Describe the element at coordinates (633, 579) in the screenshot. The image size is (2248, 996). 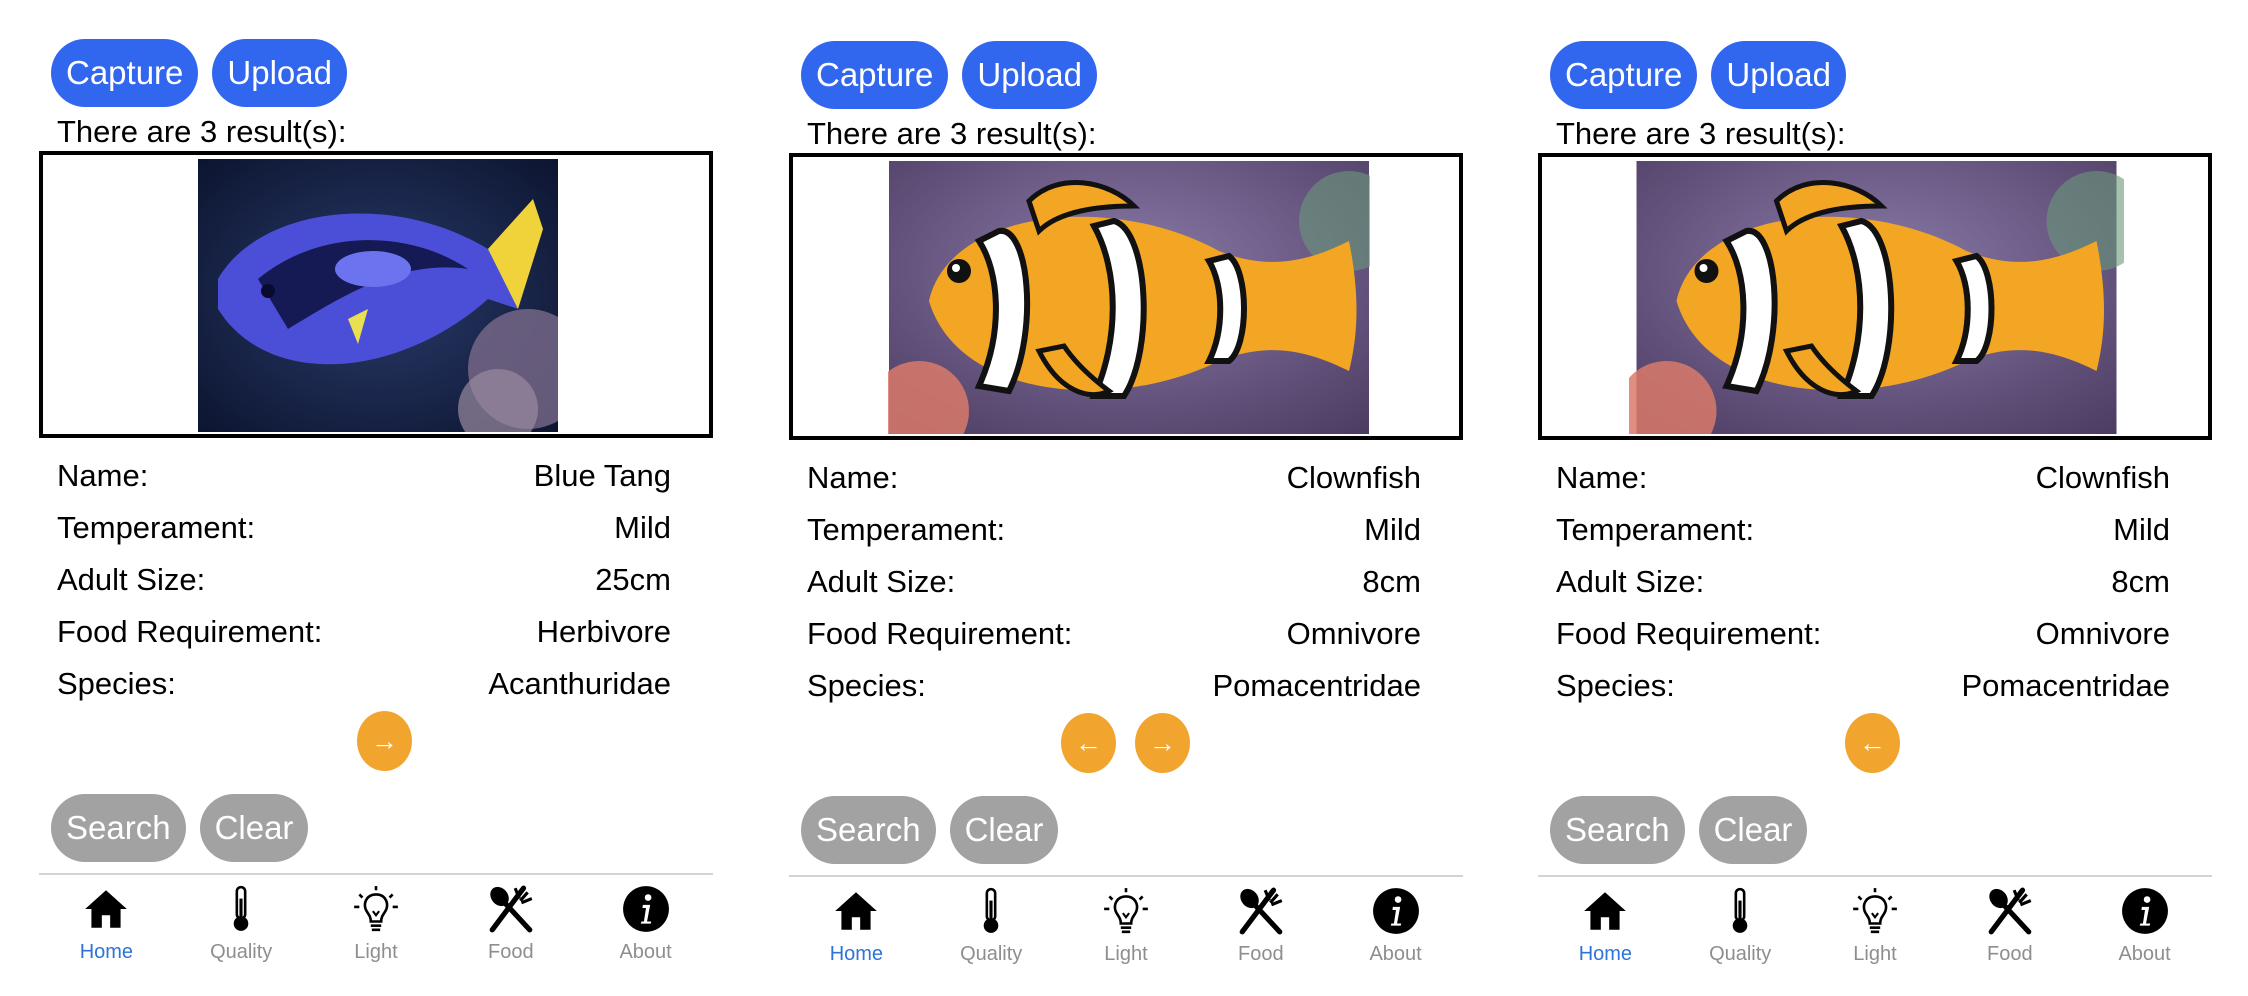
I see `adult-size-value: 25cm` at that location.